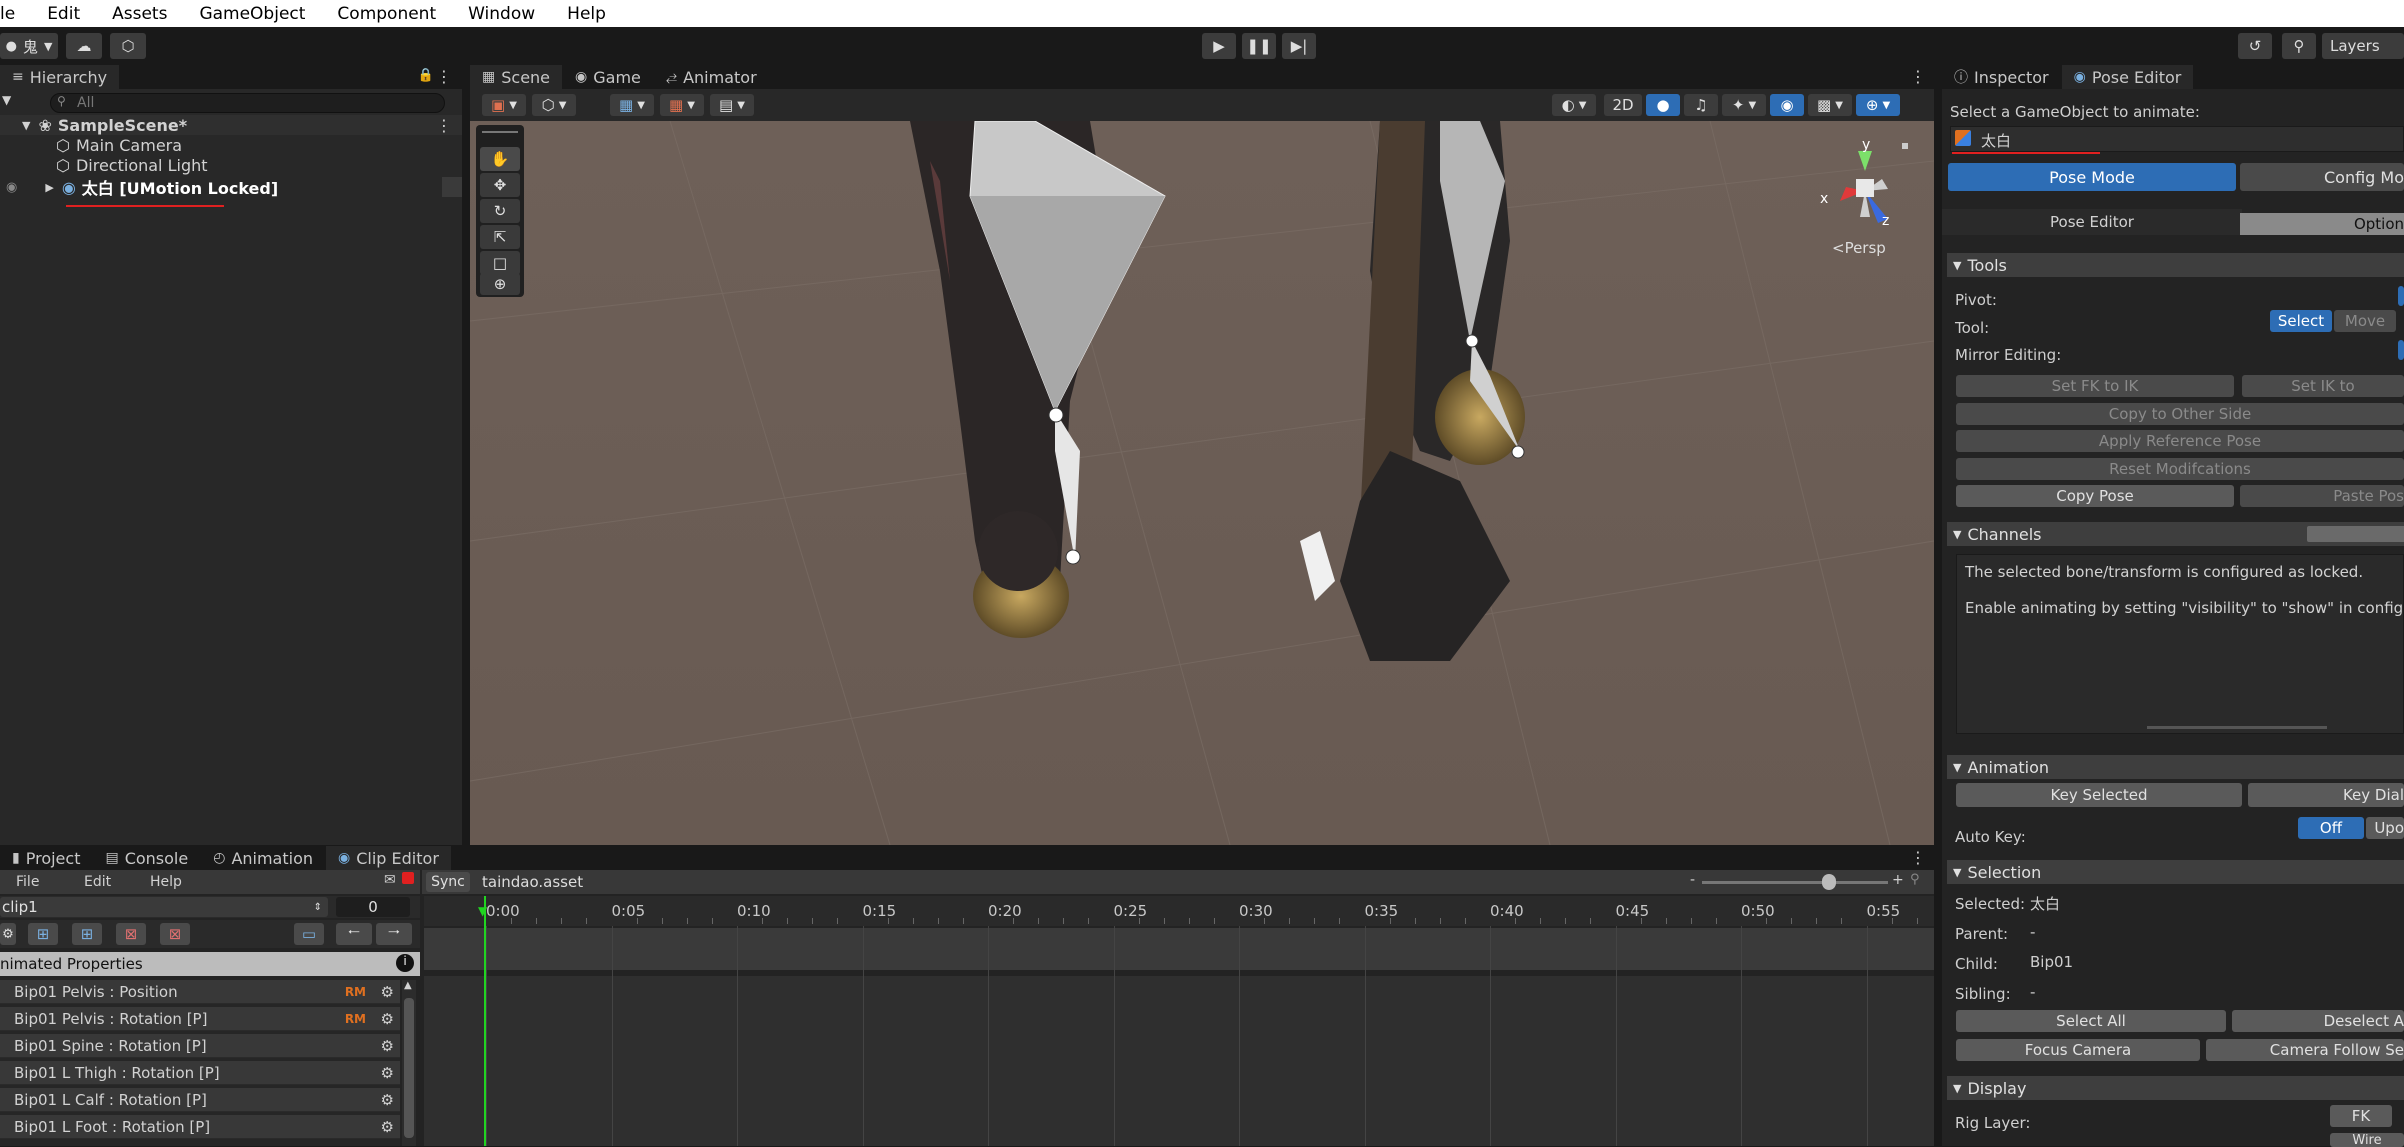 This screenshot has height=1147, width=2404. Describe the element at coordinates (1179, 949) in the screenshot. I see `timeline-summary-row` at that location.